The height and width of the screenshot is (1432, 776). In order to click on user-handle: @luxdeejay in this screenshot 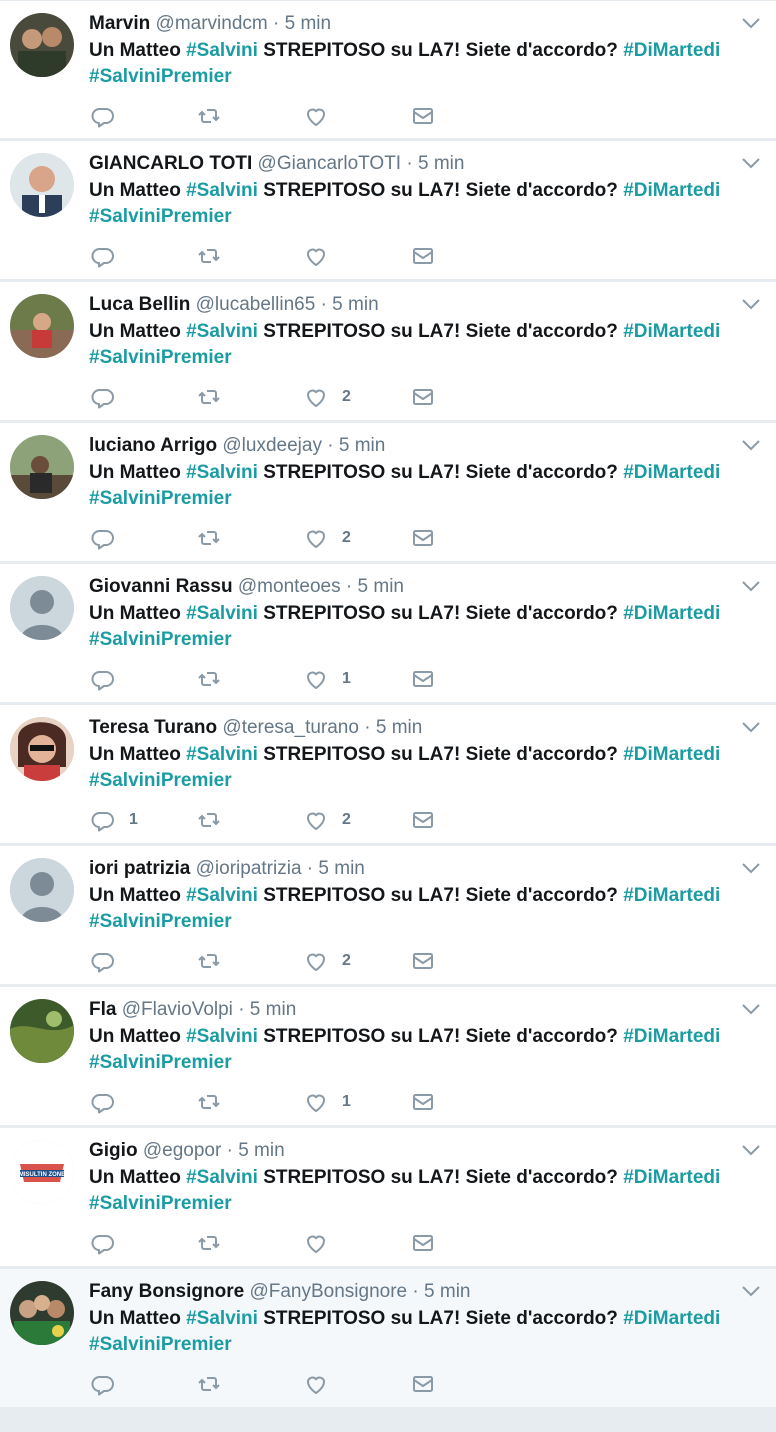, I will do `click(272, 445)`.